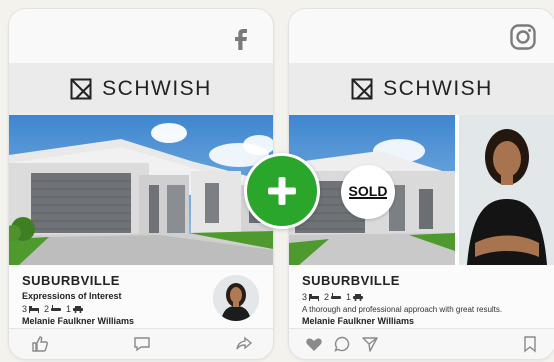 This screenshot has width=554, height=362. Describe the element at coordinates (523, 37) in the screenshot. I see `instagram-icon` at that location.